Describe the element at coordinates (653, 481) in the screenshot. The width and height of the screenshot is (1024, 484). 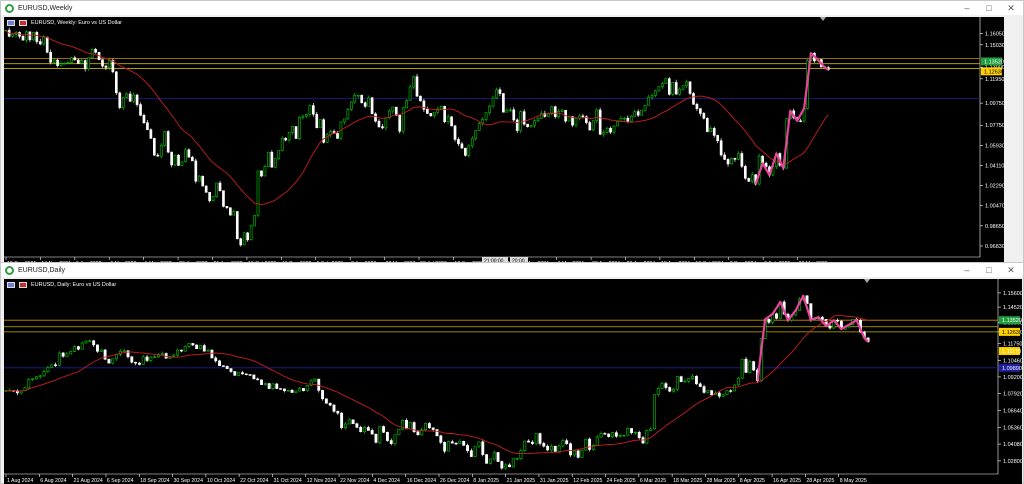
I see `time-tick-label: 6 Mar 2025` at that location.